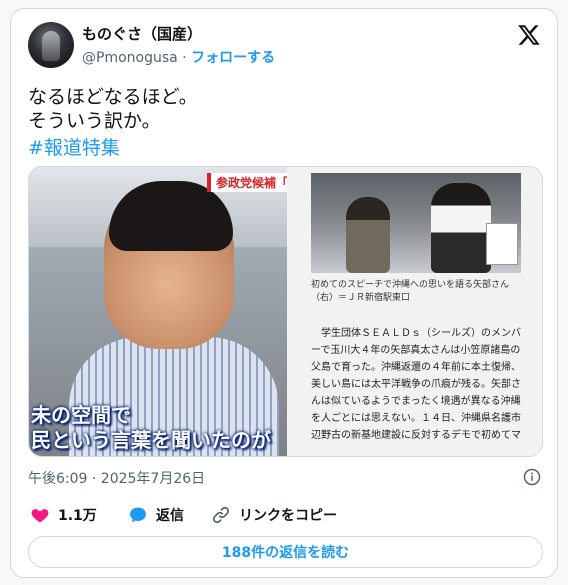 This screenshot has width=568, height=585. What do you see at coordinates (285, 552) in the screenshot?
I see `read-replies-button: 188件の返信を読む` at bounding box center [285, 552].